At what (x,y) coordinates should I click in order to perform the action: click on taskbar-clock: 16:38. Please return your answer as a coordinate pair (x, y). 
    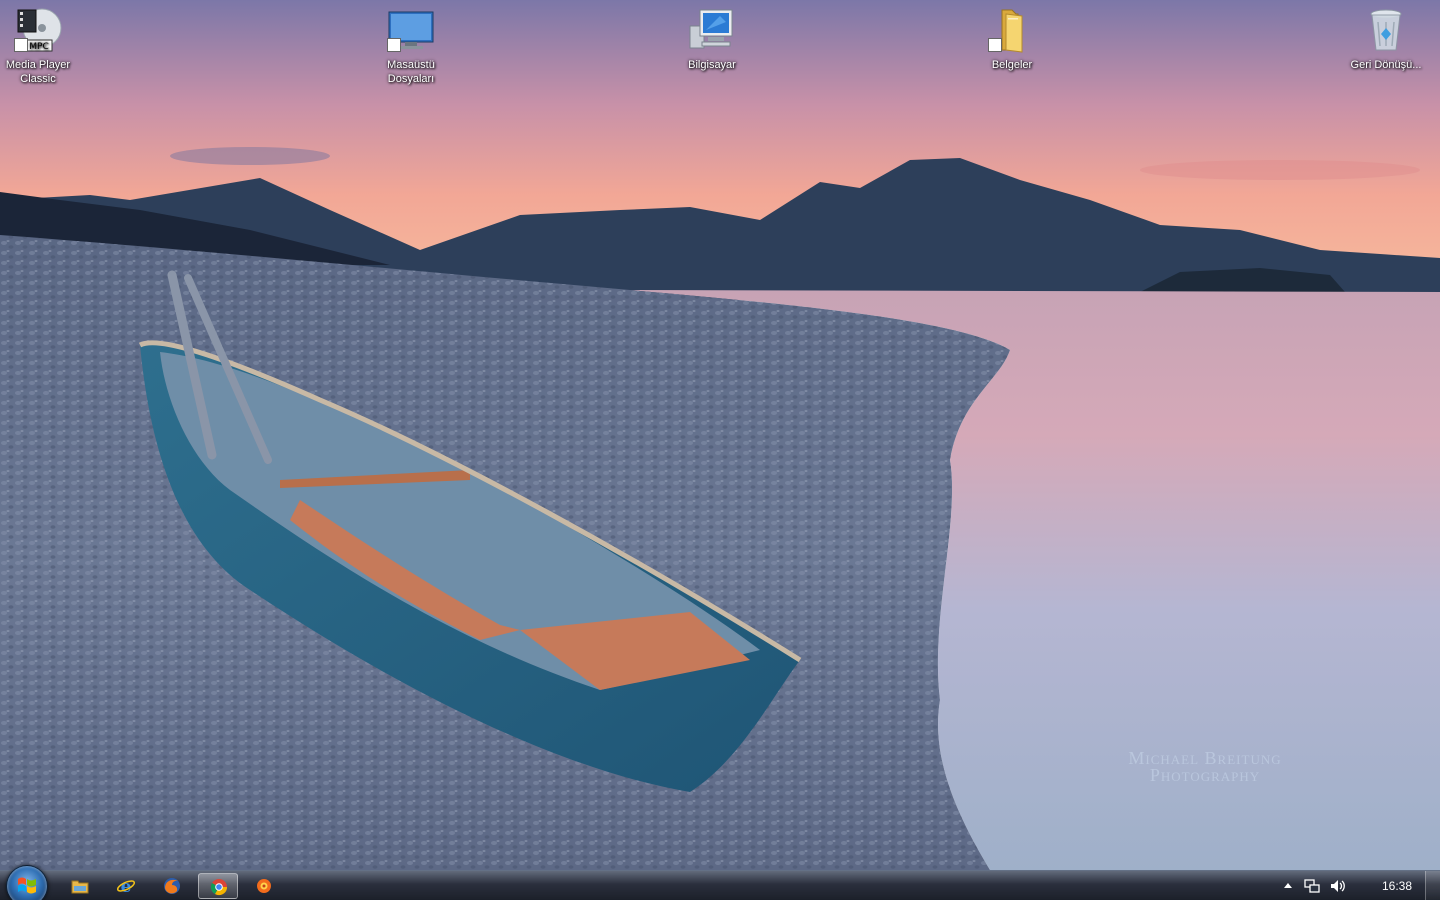
    Looking at the image, I should click on (1397, 886).